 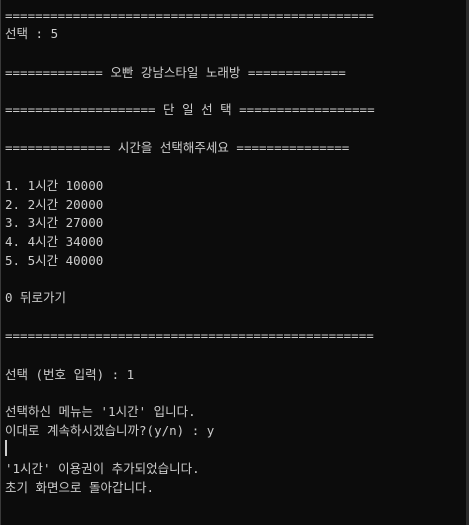 What do you see at coordinates (6, 448) in the screenshot?
I see `text-cursor` at bounding box center [6, 448].